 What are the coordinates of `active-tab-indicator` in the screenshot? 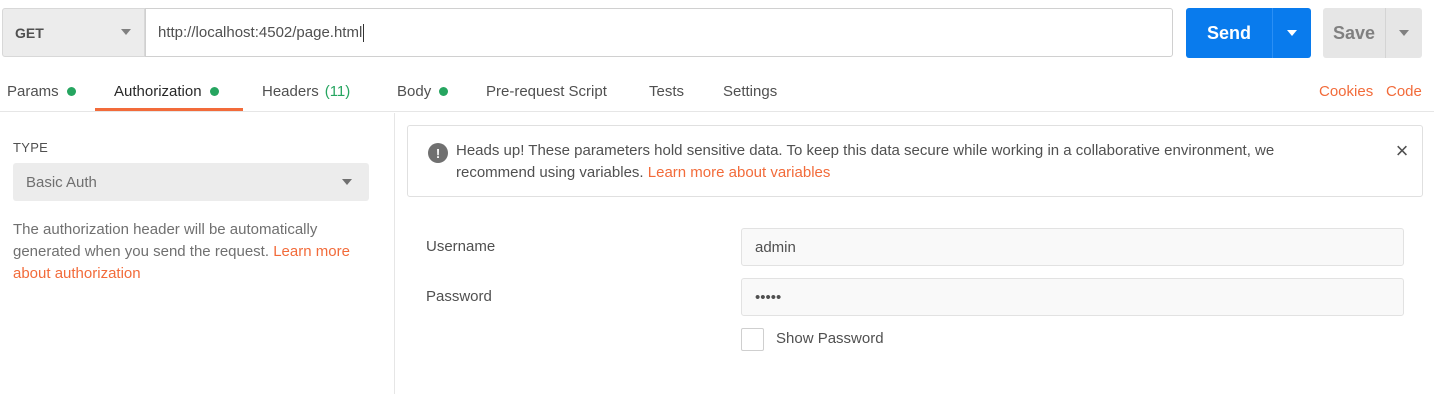 It's located at (169, 109).